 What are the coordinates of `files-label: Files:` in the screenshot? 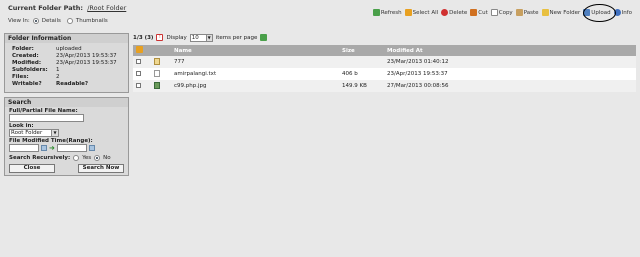 It's located at (20, 76).